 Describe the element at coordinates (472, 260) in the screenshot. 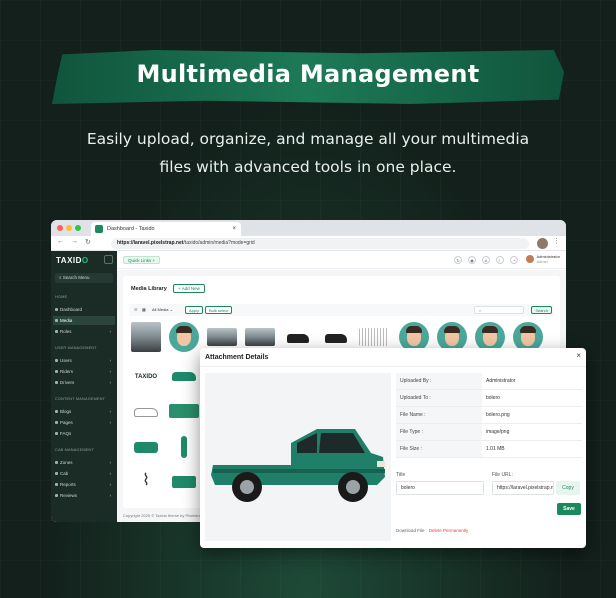

I see `globe-icon: ◉` at that location.